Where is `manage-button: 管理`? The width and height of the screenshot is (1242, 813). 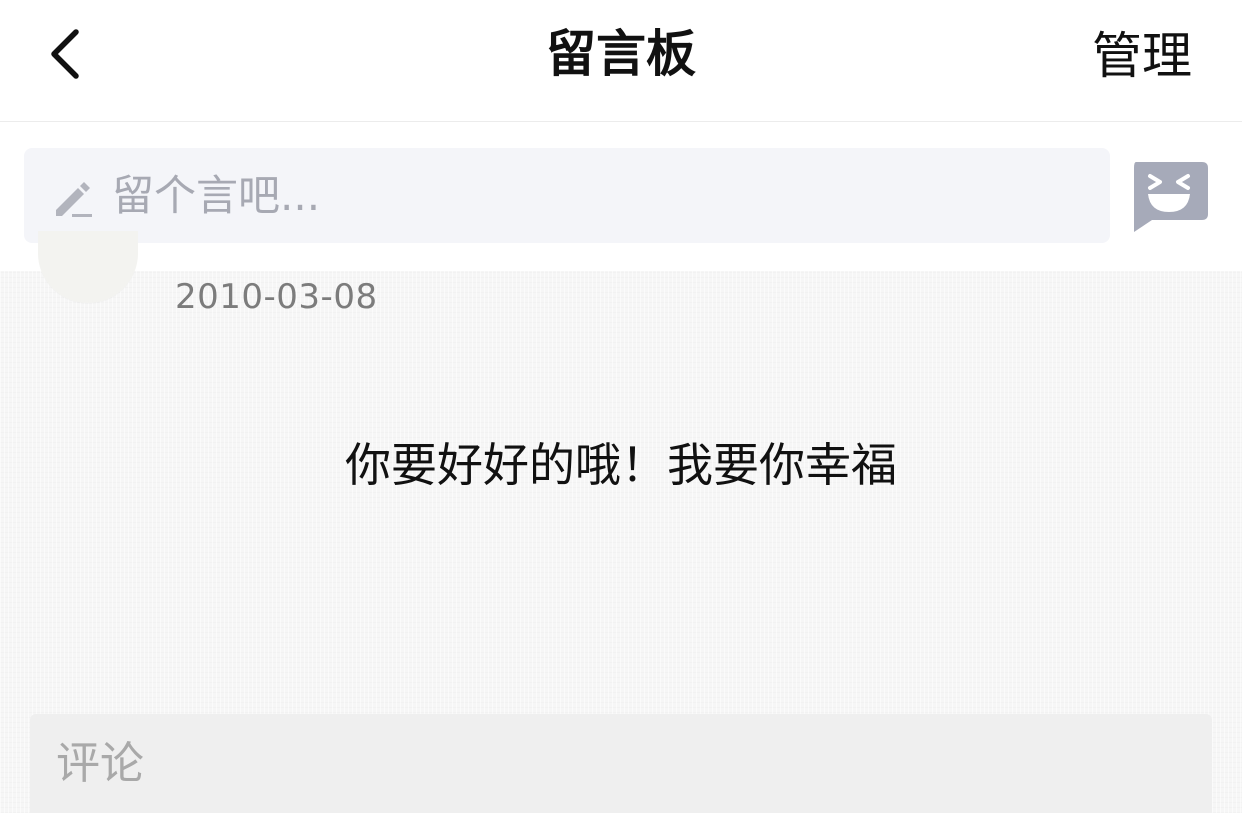 manage-button: 管理 is located at coordinates (1142, 56).